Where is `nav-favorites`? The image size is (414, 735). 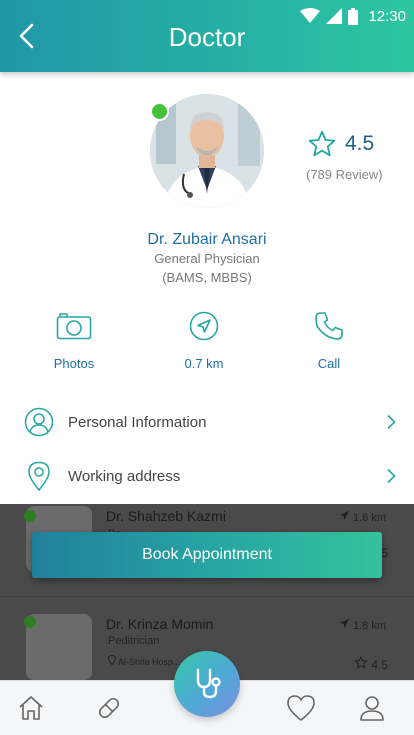
nav-favorites is located at coordinates (301, 708).